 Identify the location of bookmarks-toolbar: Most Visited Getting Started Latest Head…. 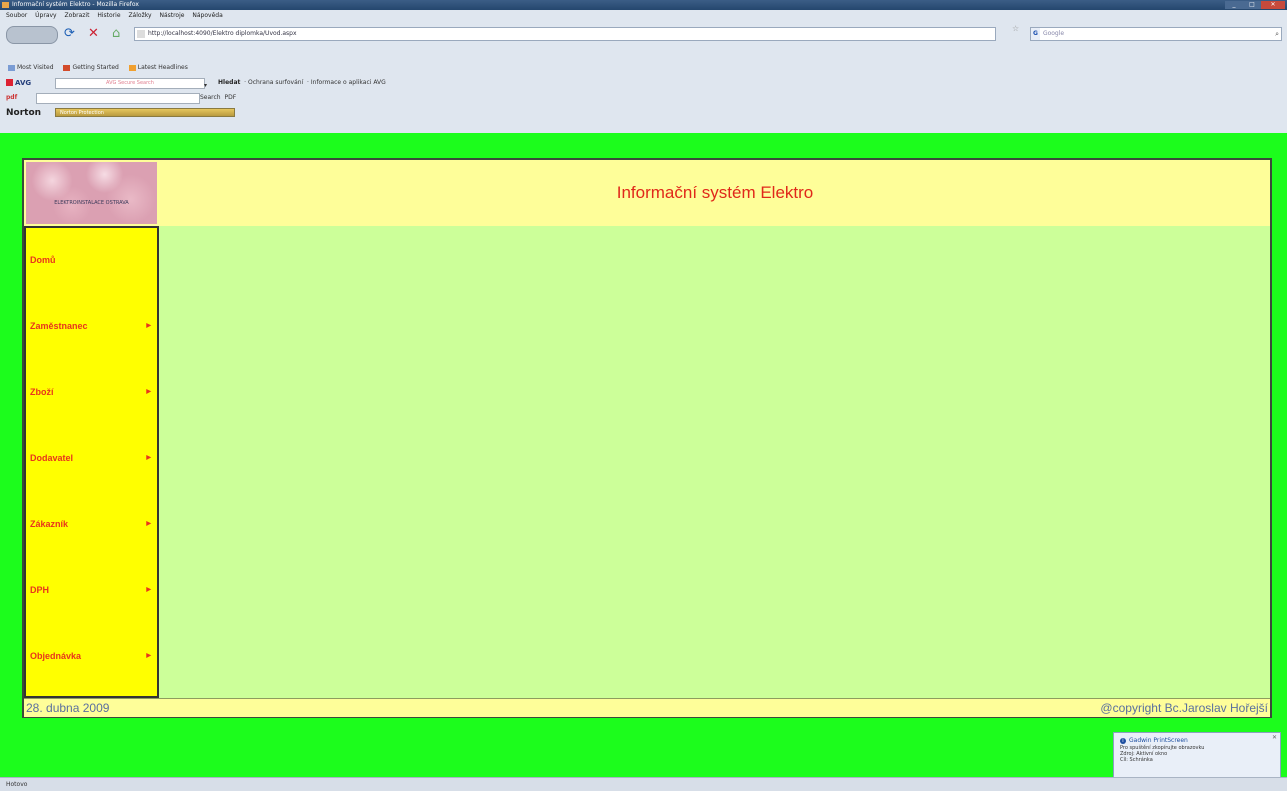
(643, 68).